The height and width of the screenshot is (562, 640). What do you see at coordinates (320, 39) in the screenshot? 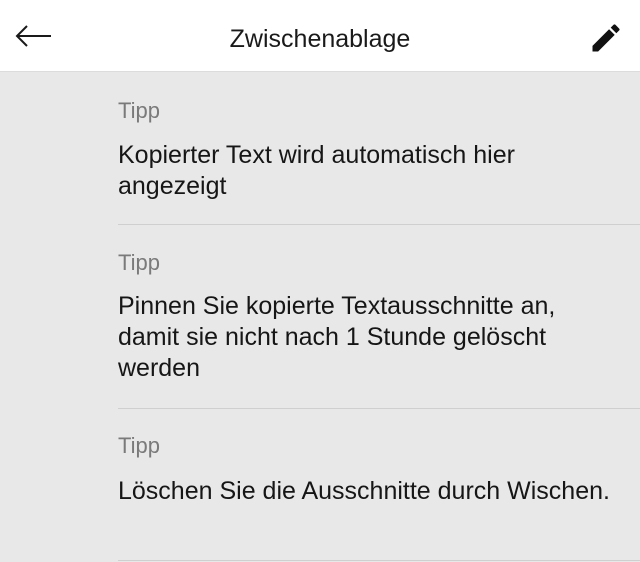
I see `page-title: Zwischenablage` at bounding box center [320, 39].